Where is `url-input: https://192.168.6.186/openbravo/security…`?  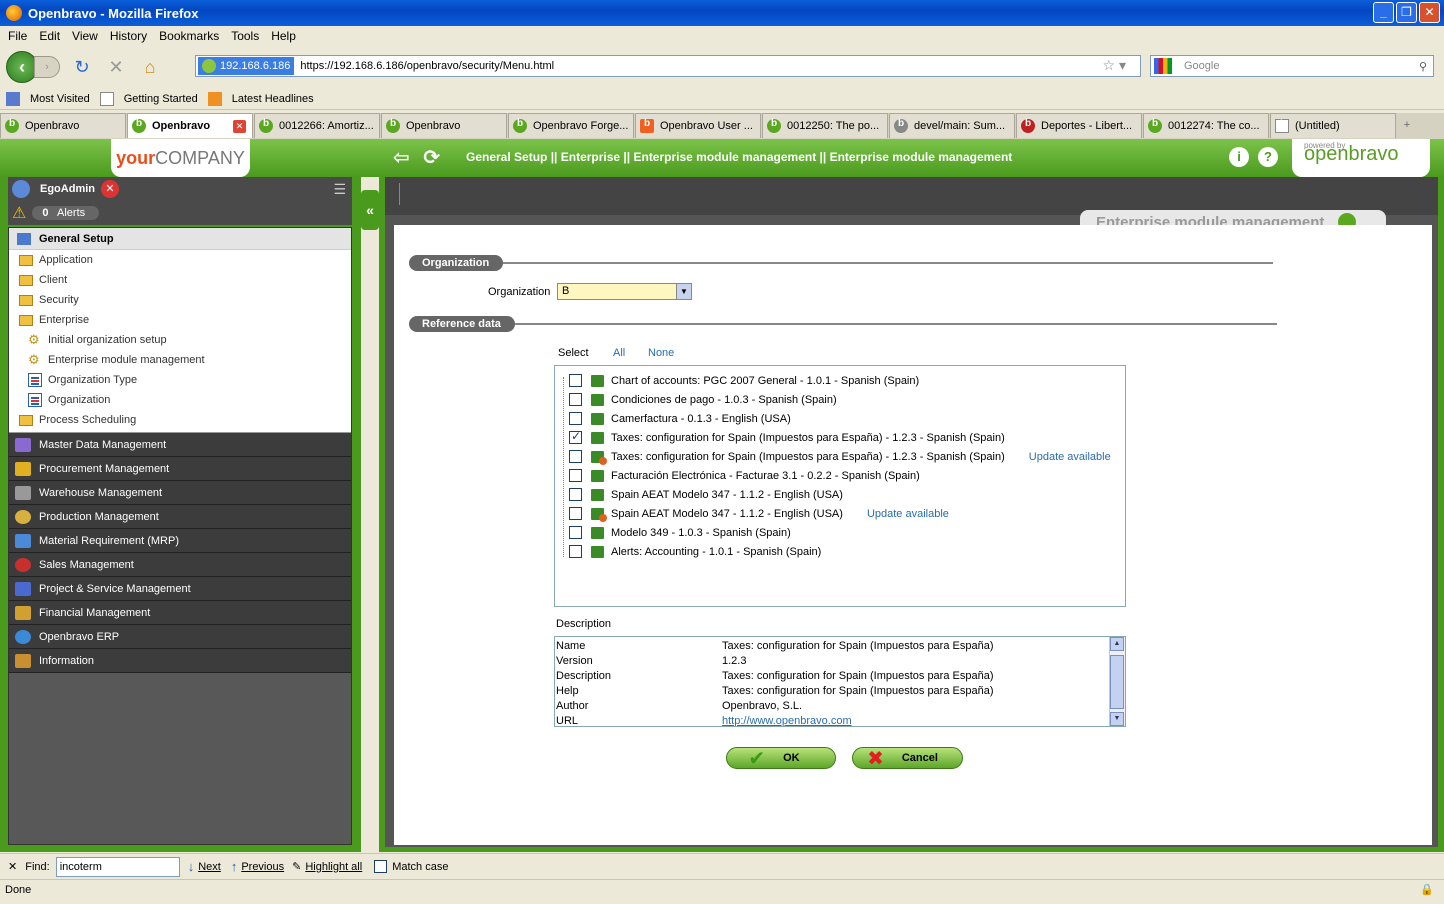
url-input: https://192.168.6.186/openbravo/security… is located at coordinates (424, 66).